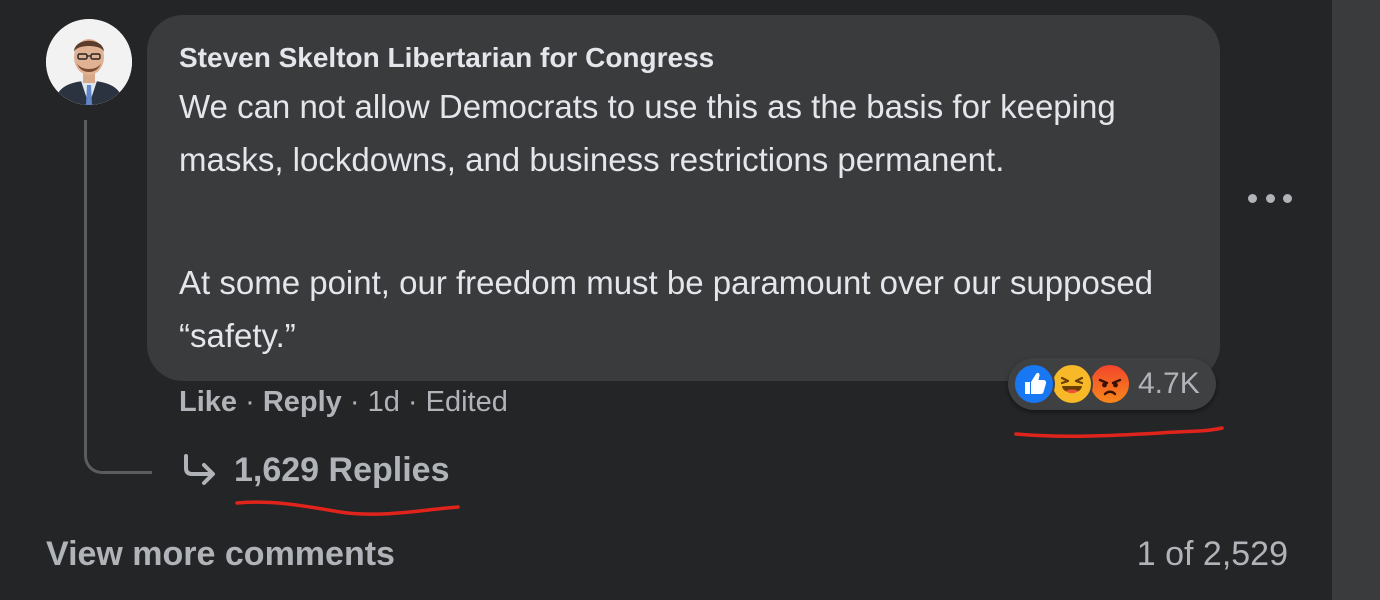 The height and width of the screenshot is (600, 1380). What do you see at coordinates (208, 402) in the screenshot?
I see `like-action: Like` at bounding box center [208, 402].